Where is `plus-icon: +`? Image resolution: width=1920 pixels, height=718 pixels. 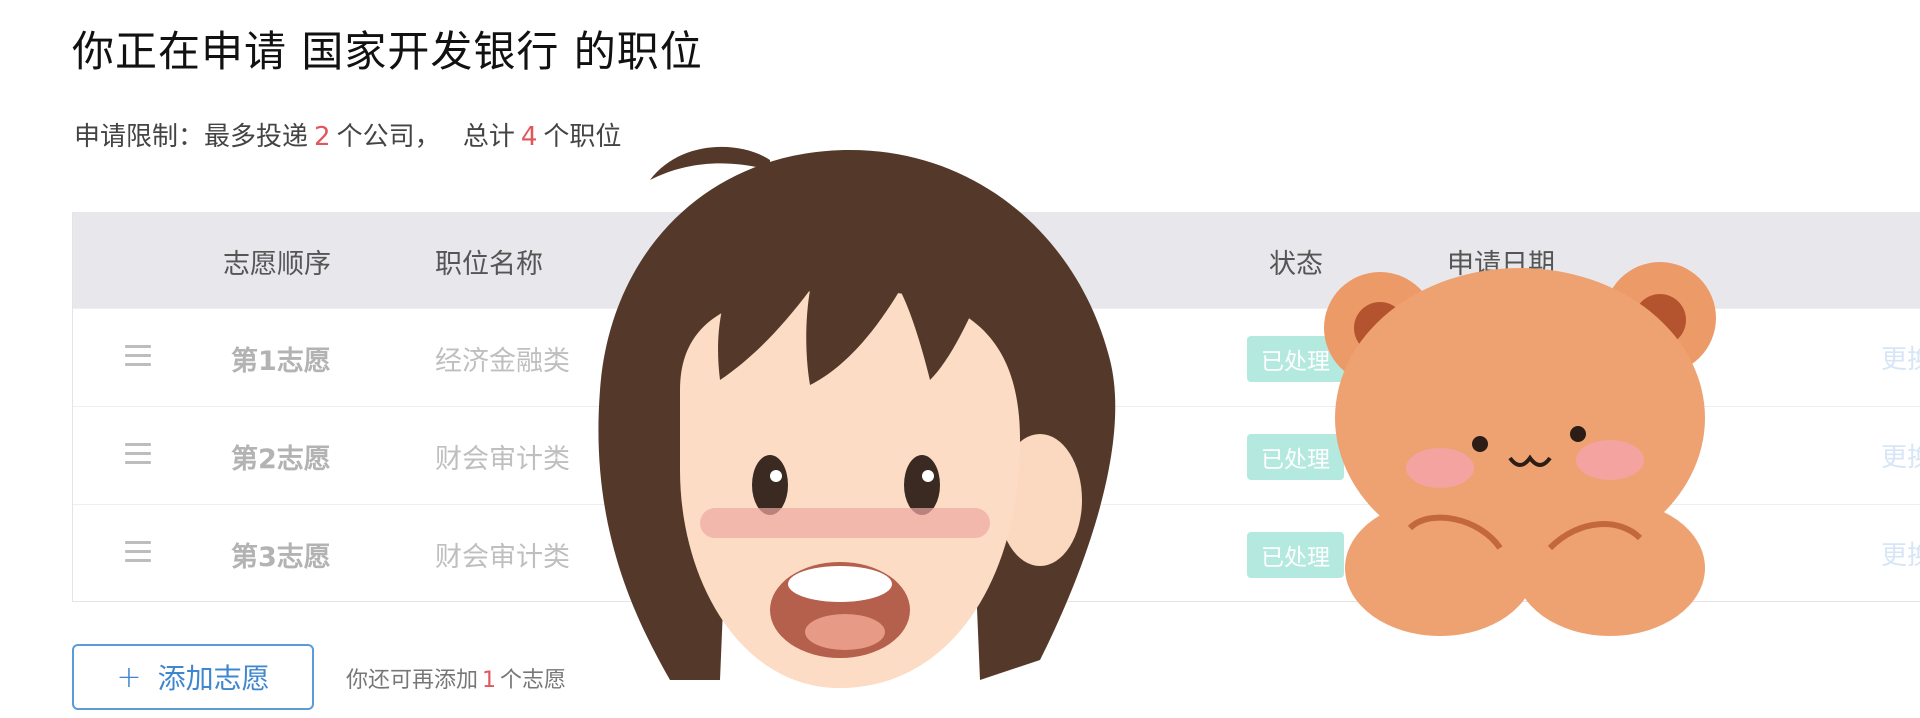
plus-icon: + is located at coordinates (129, 677).